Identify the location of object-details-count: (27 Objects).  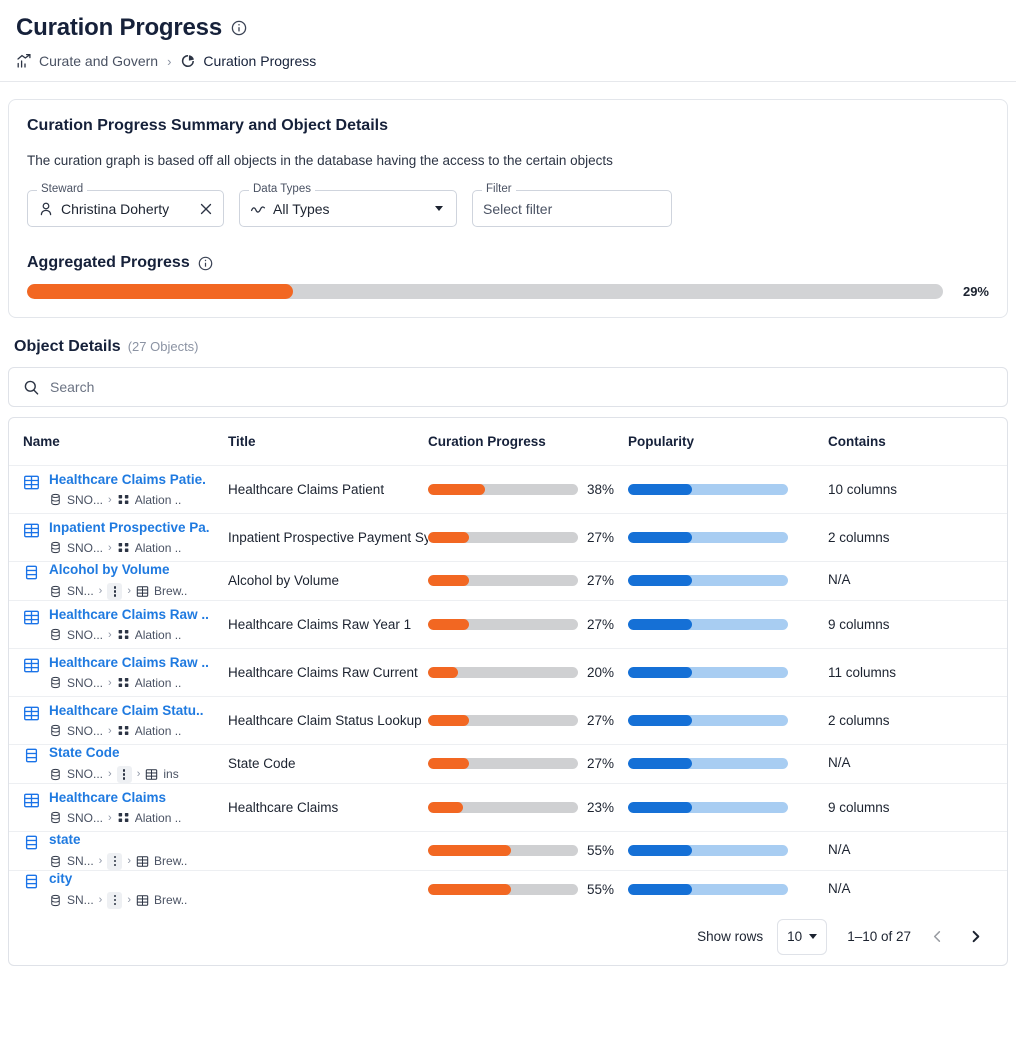
(163, 346).